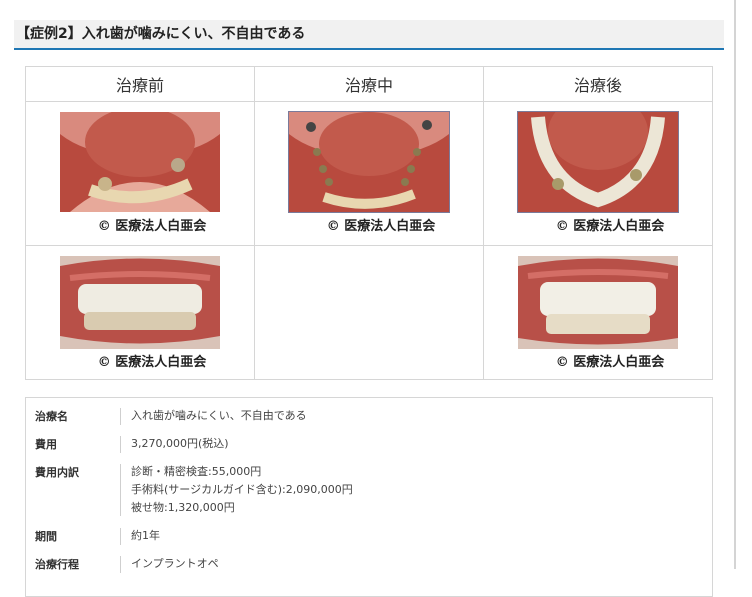 The image size is (752, 597). What do you see at coordinates (369, 312) in the screenshot?
I see `cell-during-front-empty` at bounding box center [369, 312].